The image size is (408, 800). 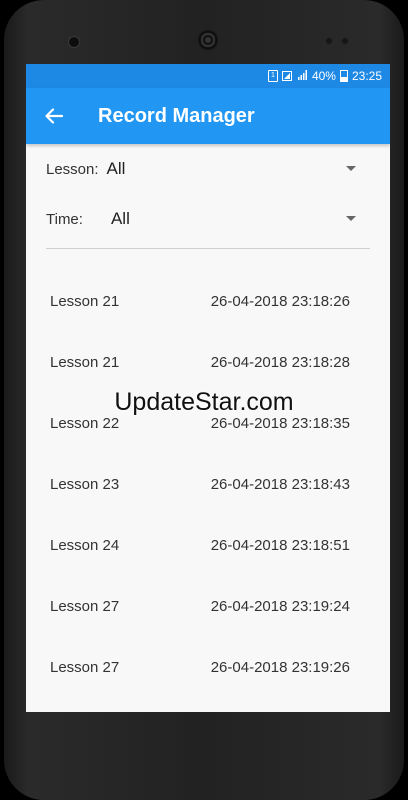 What do you see at coordinates (208, 667) in the screenshot?
I see `list-item: Lesson 27 26-04-2018 23:19:26` at bounding box center [208, 667].